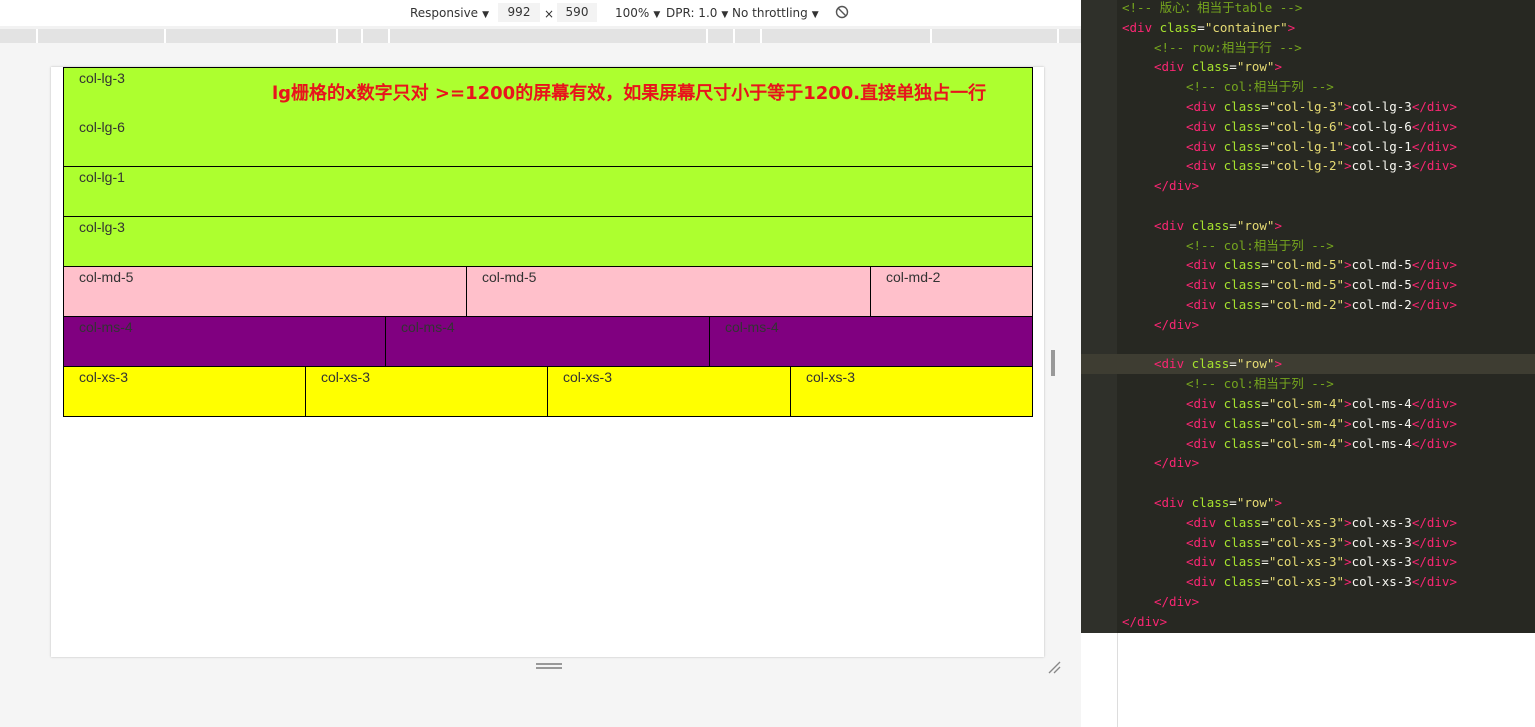 The height and width of the screenshot is (727, 1535). Describe the element at coordinates (842, 12) in the screenshot. I see `rotate-icon` at that location.